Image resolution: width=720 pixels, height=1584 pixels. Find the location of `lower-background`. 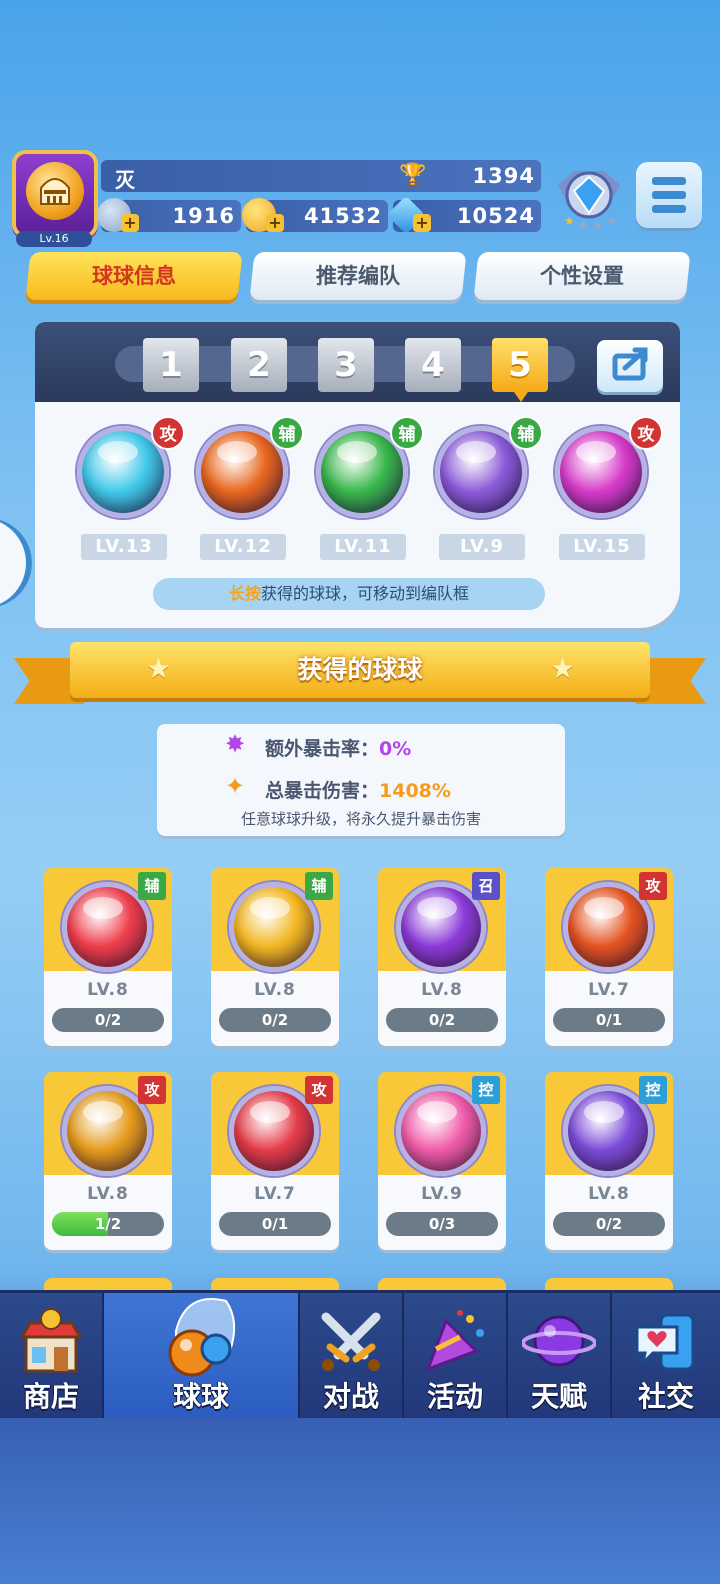

lower-background is located at coordinates (360, 1501).